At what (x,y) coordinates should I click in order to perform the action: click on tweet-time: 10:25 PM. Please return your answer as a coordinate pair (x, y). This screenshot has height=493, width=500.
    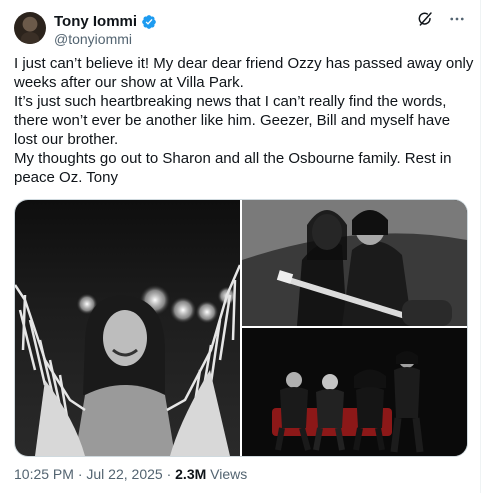
    Looking at the image, I should click on (44, 474).